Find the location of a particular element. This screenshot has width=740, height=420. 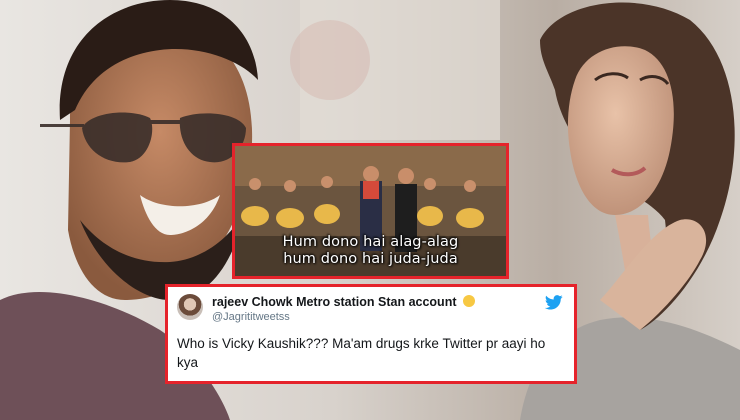

avatar is located at coordinates (190, 307).